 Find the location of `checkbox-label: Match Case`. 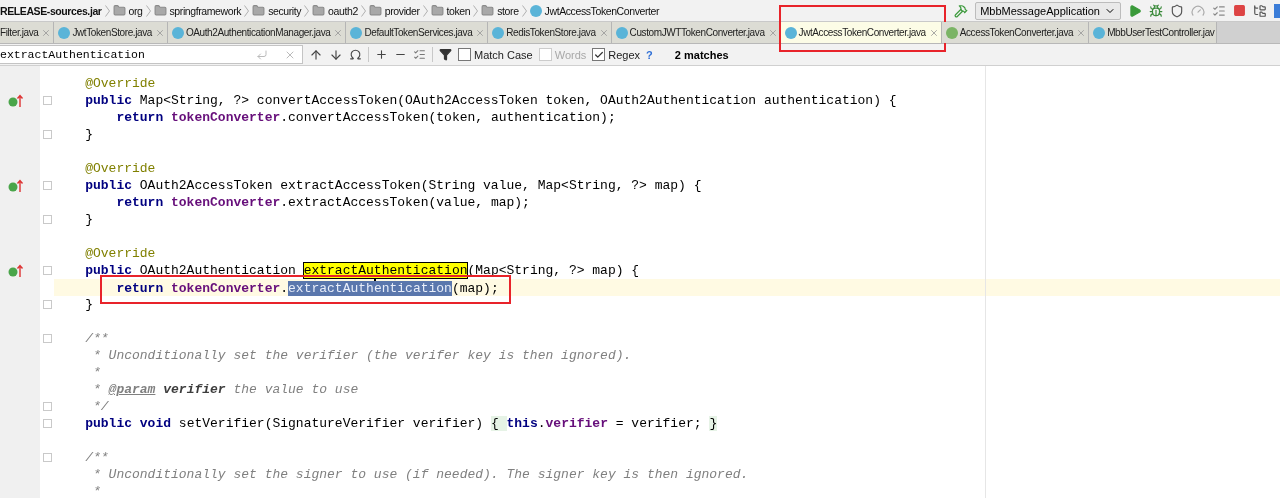

checkbox-label: Match Case is located at coordinates (503, 54).